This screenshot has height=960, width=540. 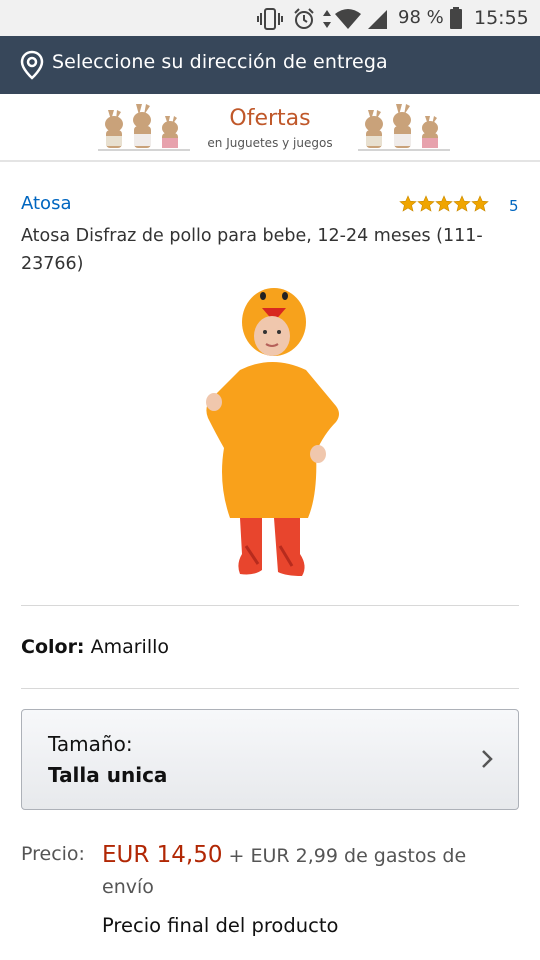 I want to click on alarm-icon, so click(x=304, y=18).